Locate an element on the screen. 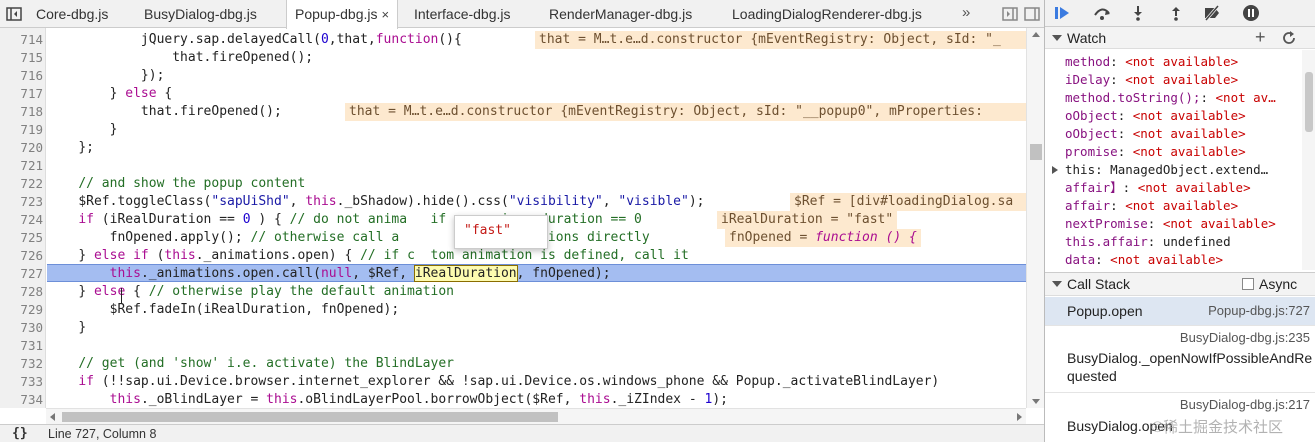  code-token: "visible" is located at coordinates (653, 201).